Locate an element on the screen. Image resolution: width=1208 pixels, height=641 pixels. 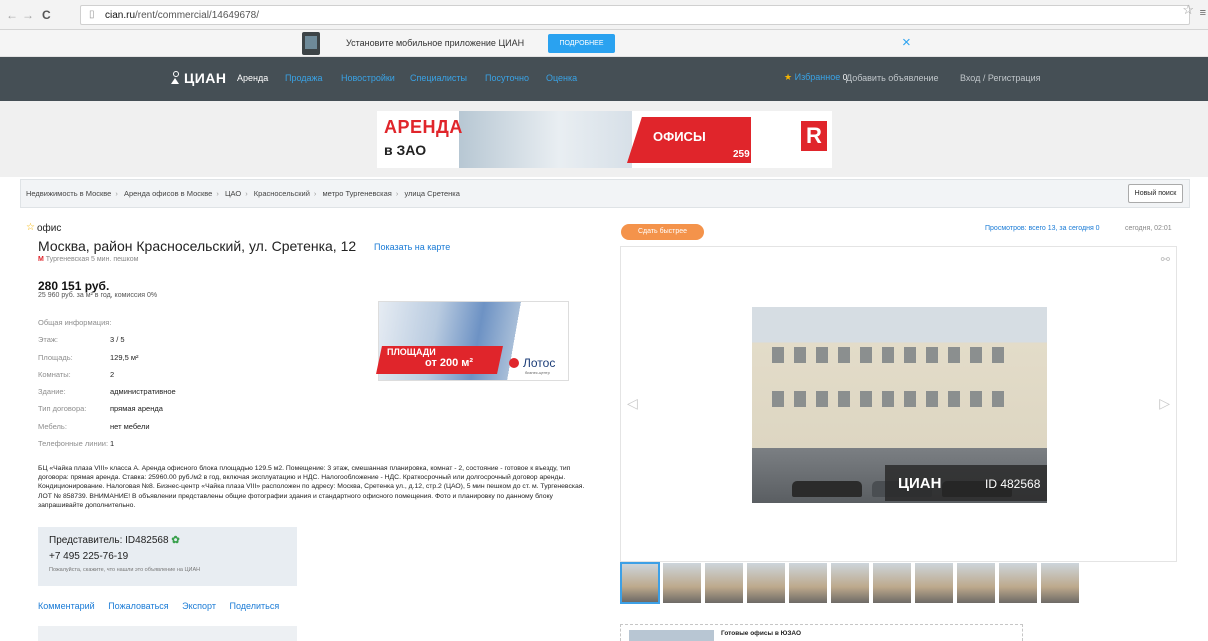
next-arrow-icon: ▷ is located at coordinates (1164, 403).